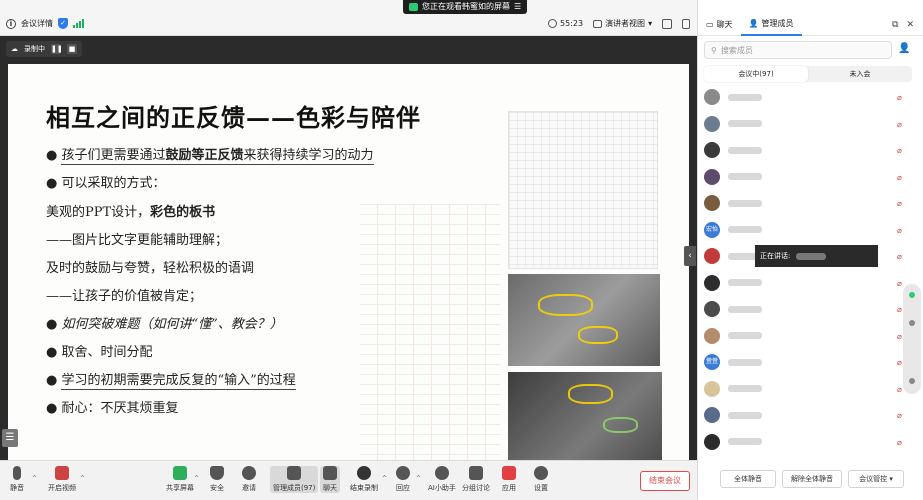 The width and height of the screenshot is (923, 500). Describe the element at coordinates (180, 473) in the screenshot. I see `share-screen-icon` at that location.